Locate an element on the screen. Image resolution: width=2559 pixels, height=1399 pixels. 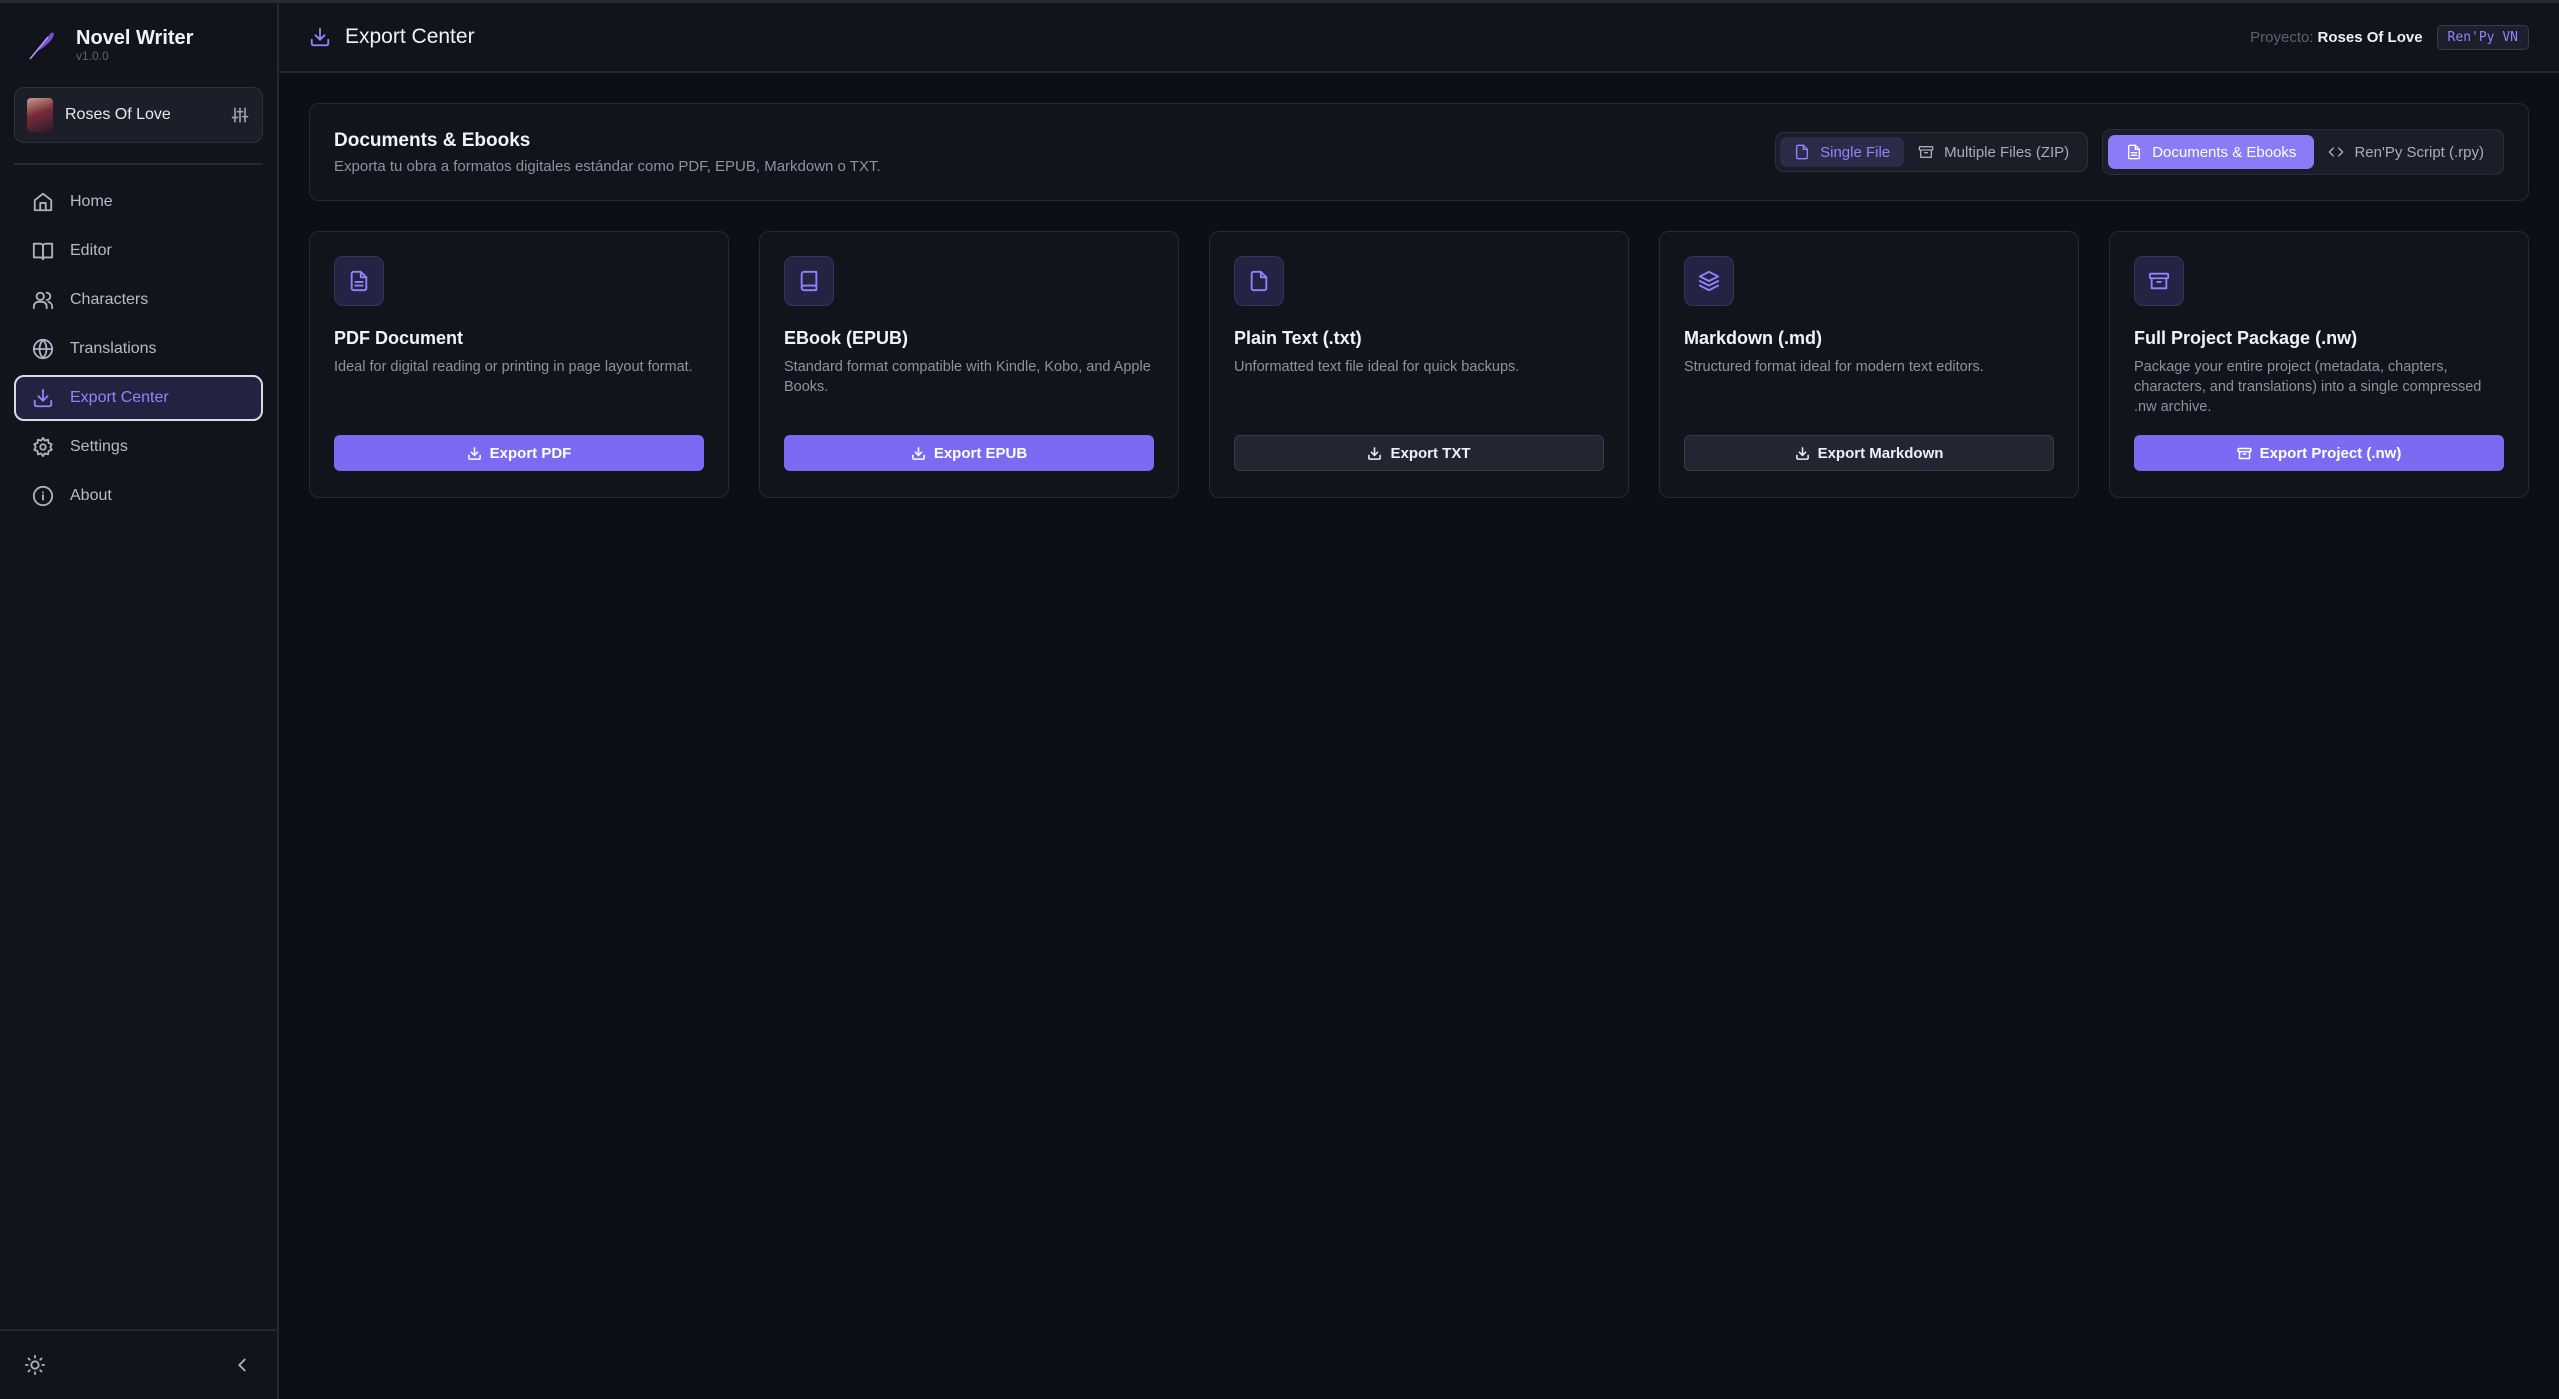
sidebar-item-home: Home is located at coordinates (138, 202).